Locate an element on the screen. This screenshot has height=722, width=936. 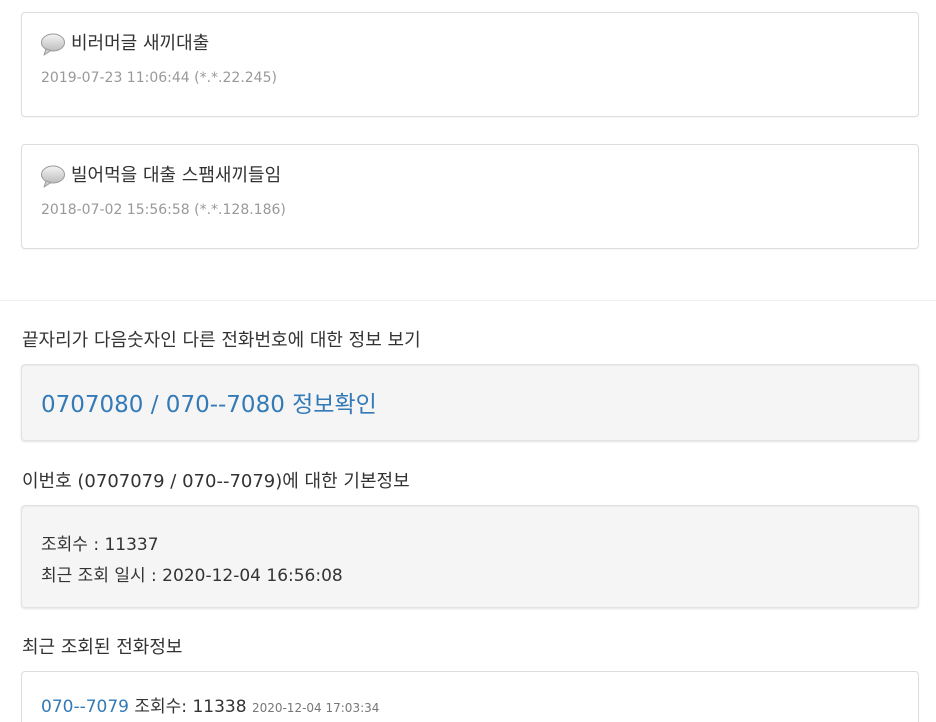
view-count: 조회수 : 11337 is located at coordinates (100, 545).